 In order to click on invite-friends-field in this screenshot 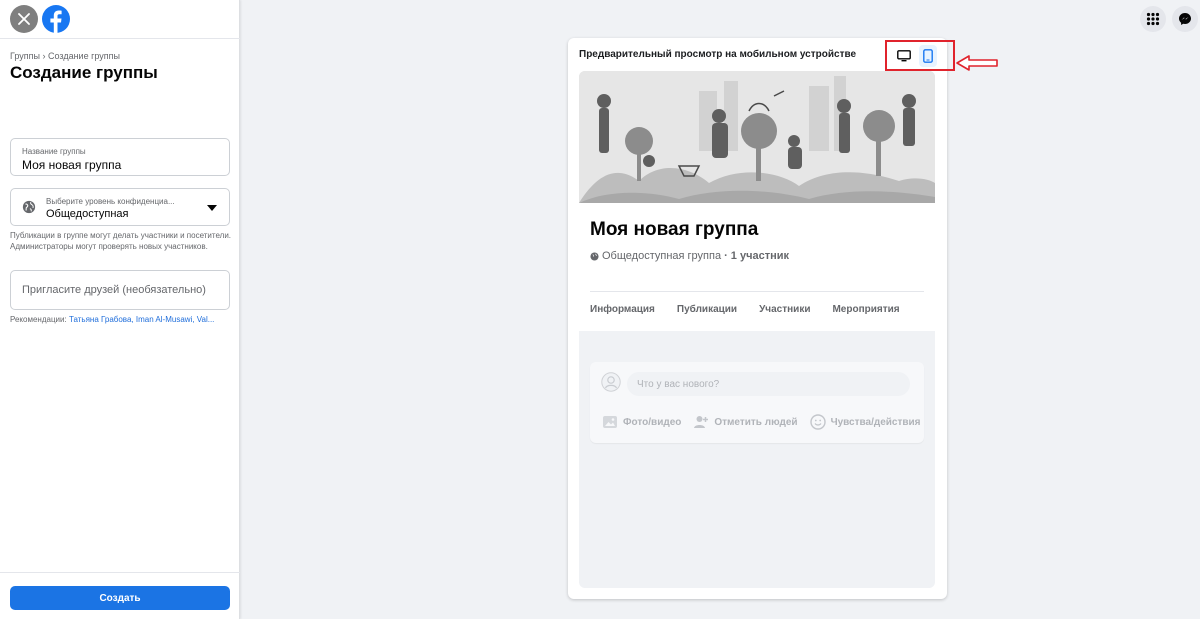, I will do `click(120, 290)`.